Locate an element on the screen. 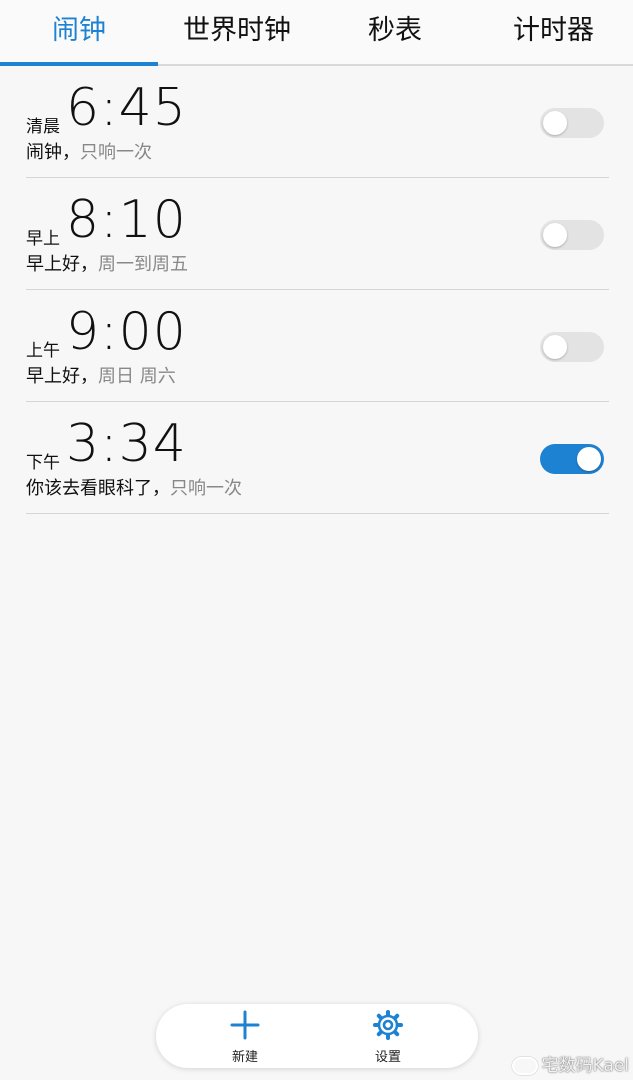 The image size is (633, 1080). weibo-icon is located at coordinates (524, 1066).